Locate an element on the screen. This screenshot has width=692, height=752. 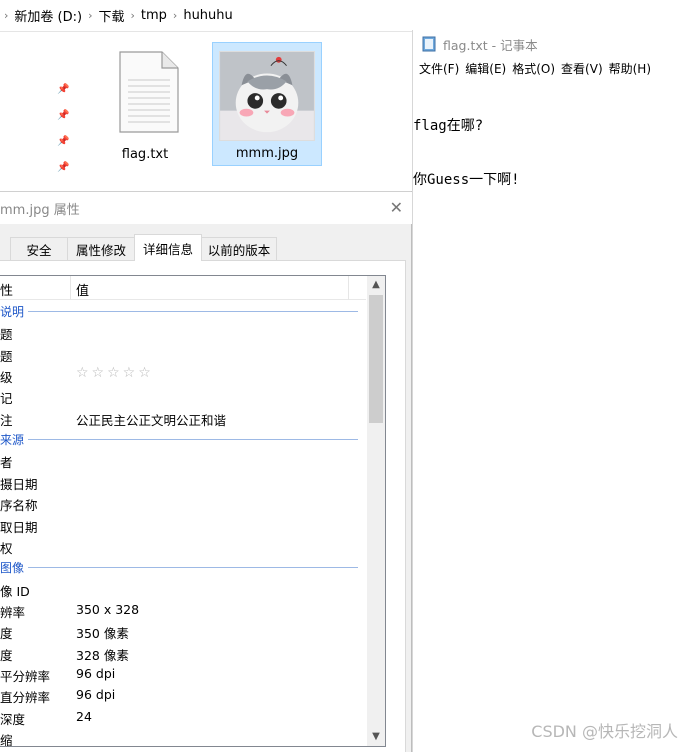
property-value: 公正民主公正文明公正和谐 is located at coordinates (151, 420).